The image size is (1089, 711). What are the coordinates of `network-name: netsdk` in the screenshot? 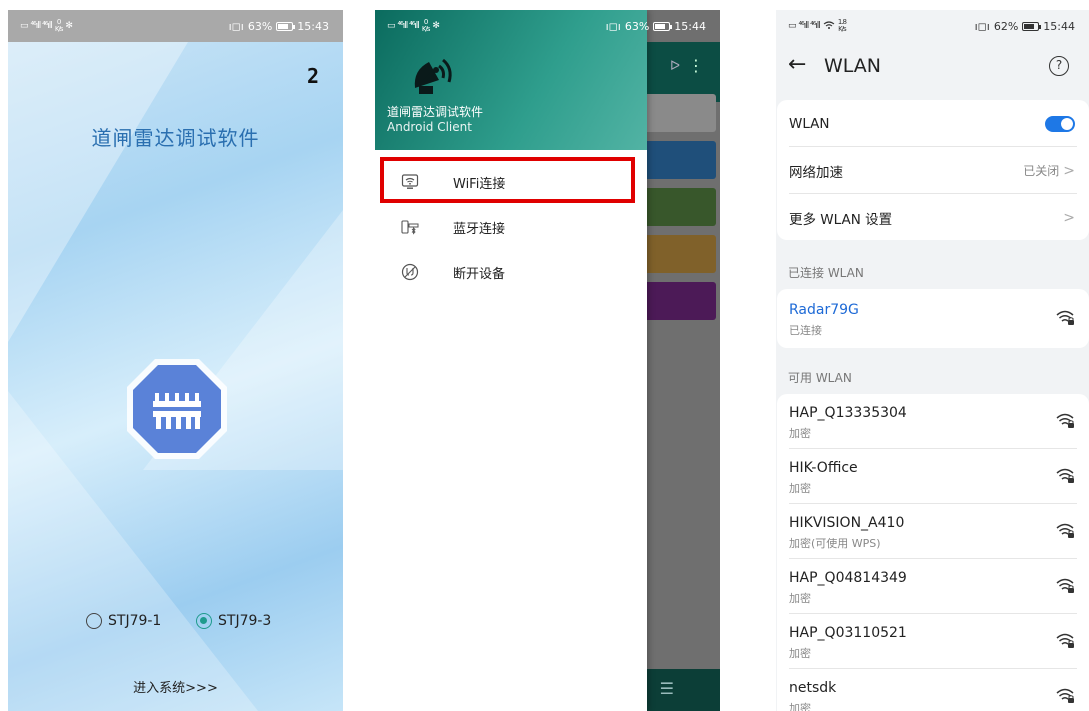 It's located at (813, 688).